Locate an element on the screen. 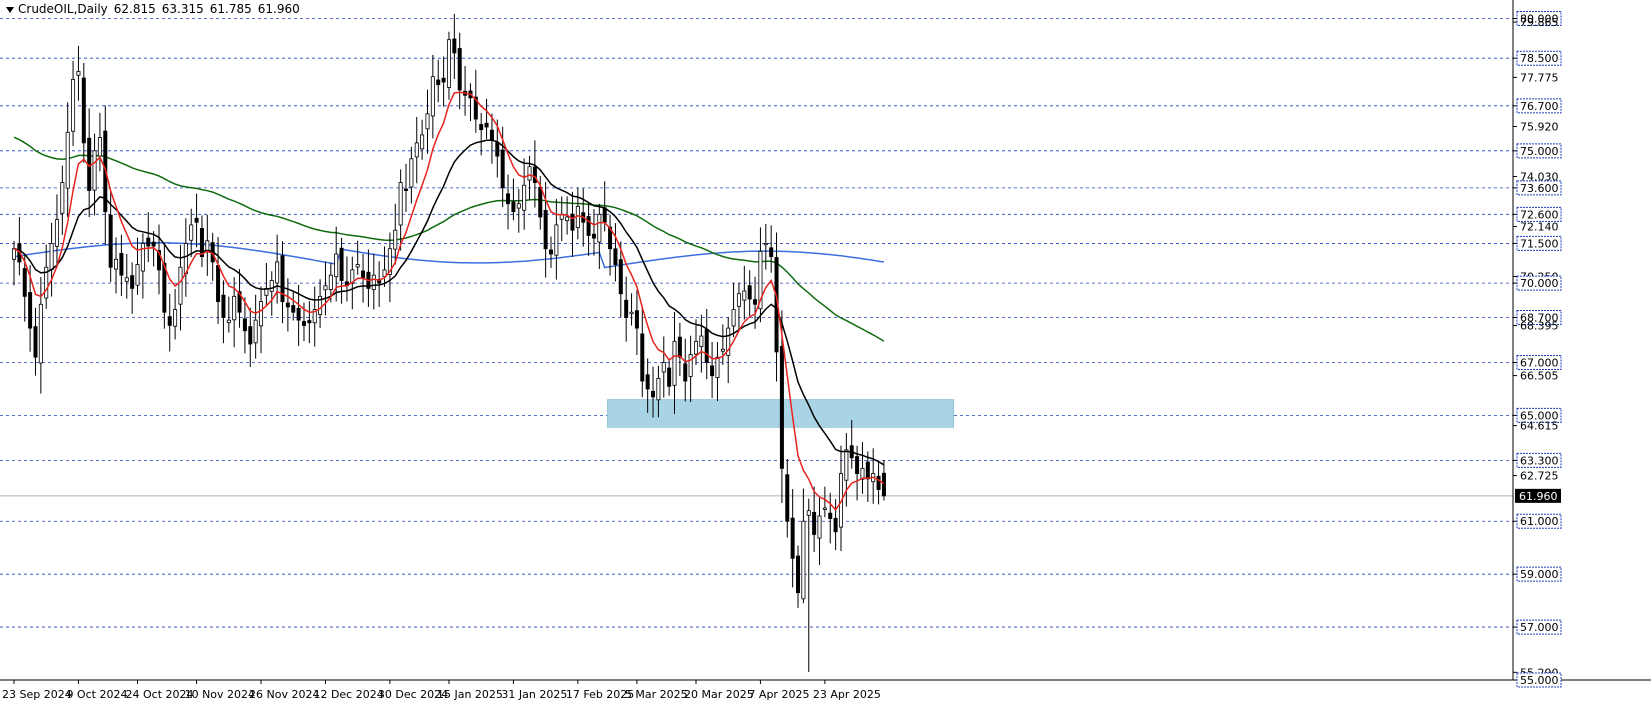 This screenshot has height=707, width=1651. date-label: 23 Apr 2025 is located at coordinates (847, 694).